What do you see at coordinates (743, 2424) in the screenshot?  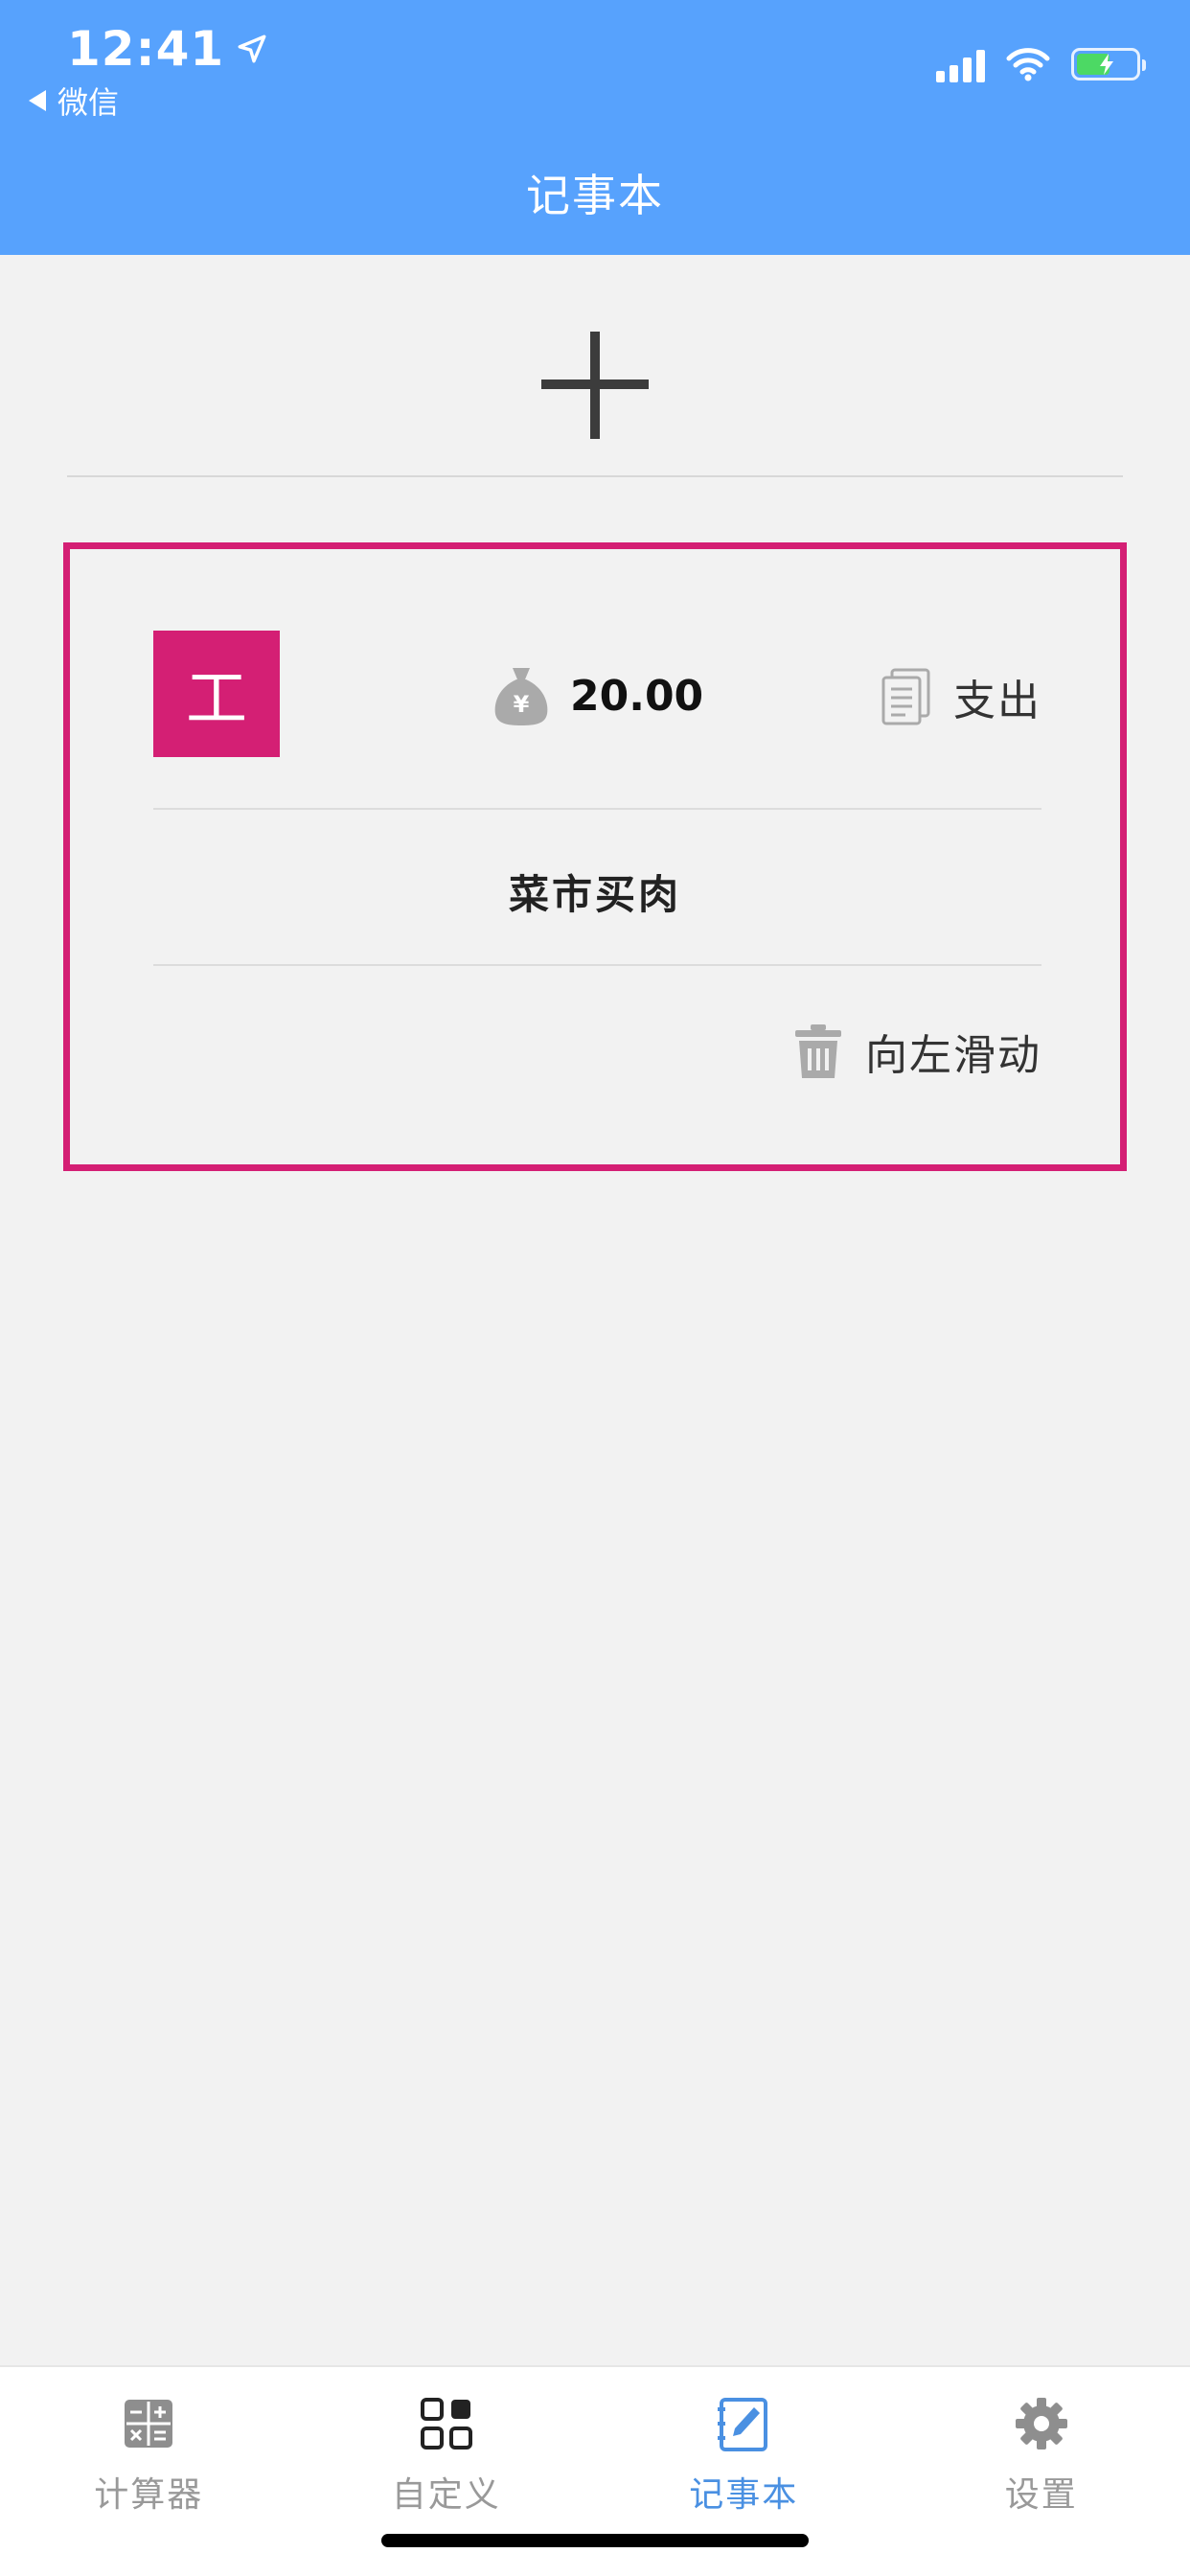 I see `notebook-icon` at bounding box center [743, 2424].